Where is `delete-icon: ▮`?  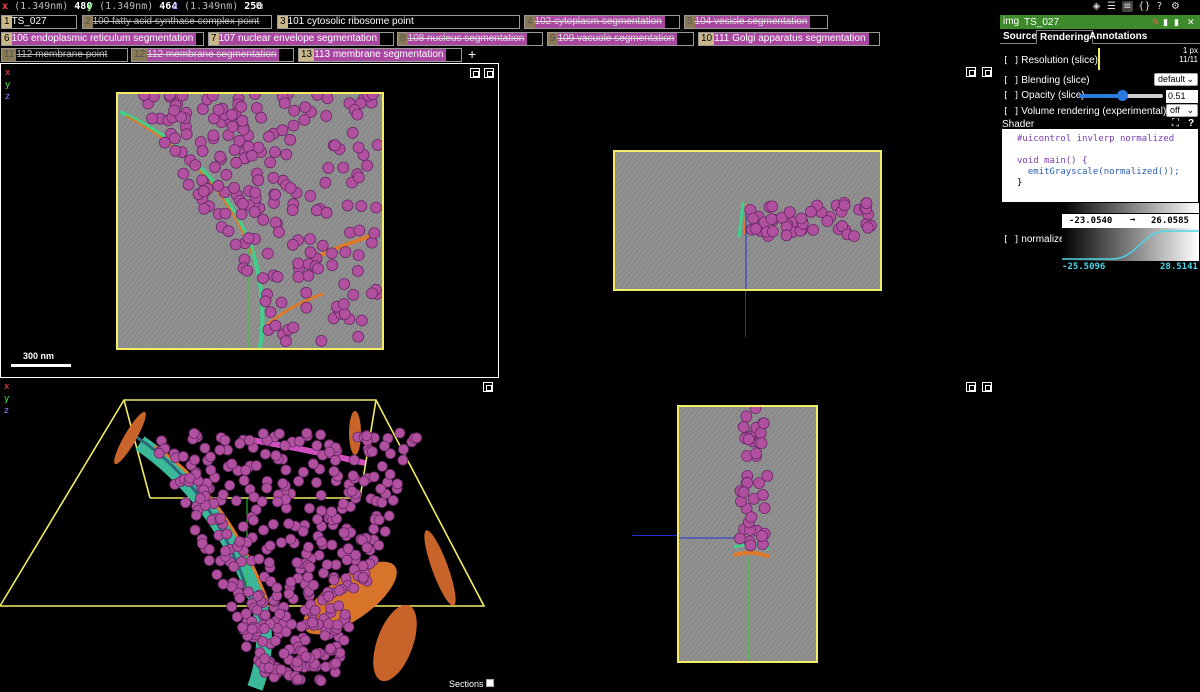
delete-icon: ▮ is located at coordinates (1176, 22).